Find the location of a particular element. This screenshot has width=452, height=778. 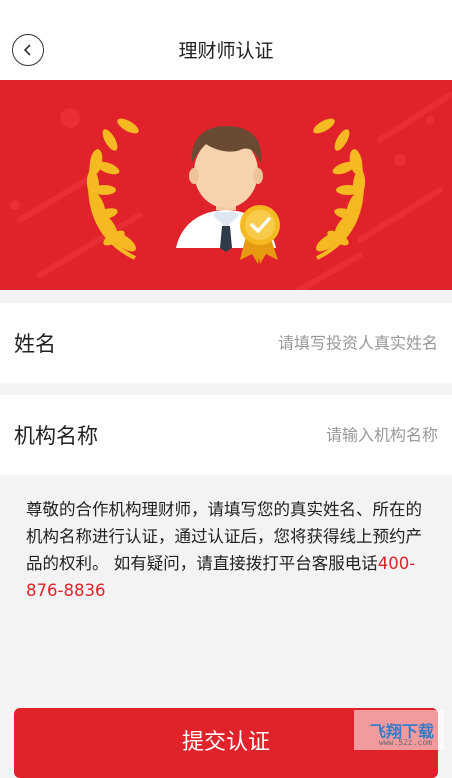

left-laurel-icon is located at coordinates (112, 189).